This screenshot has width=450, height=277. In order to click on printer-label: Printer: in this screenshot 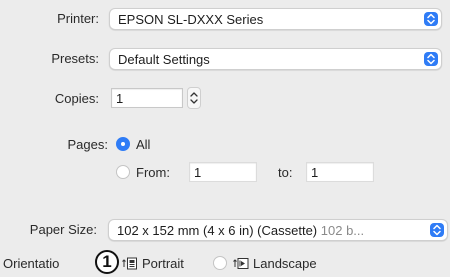, I will do `click(78, 18)`.